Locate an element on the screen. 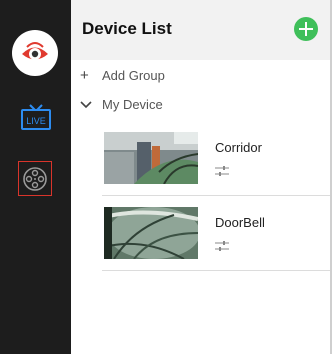  my-device-group: My Device is located at coordinates (201, 104).